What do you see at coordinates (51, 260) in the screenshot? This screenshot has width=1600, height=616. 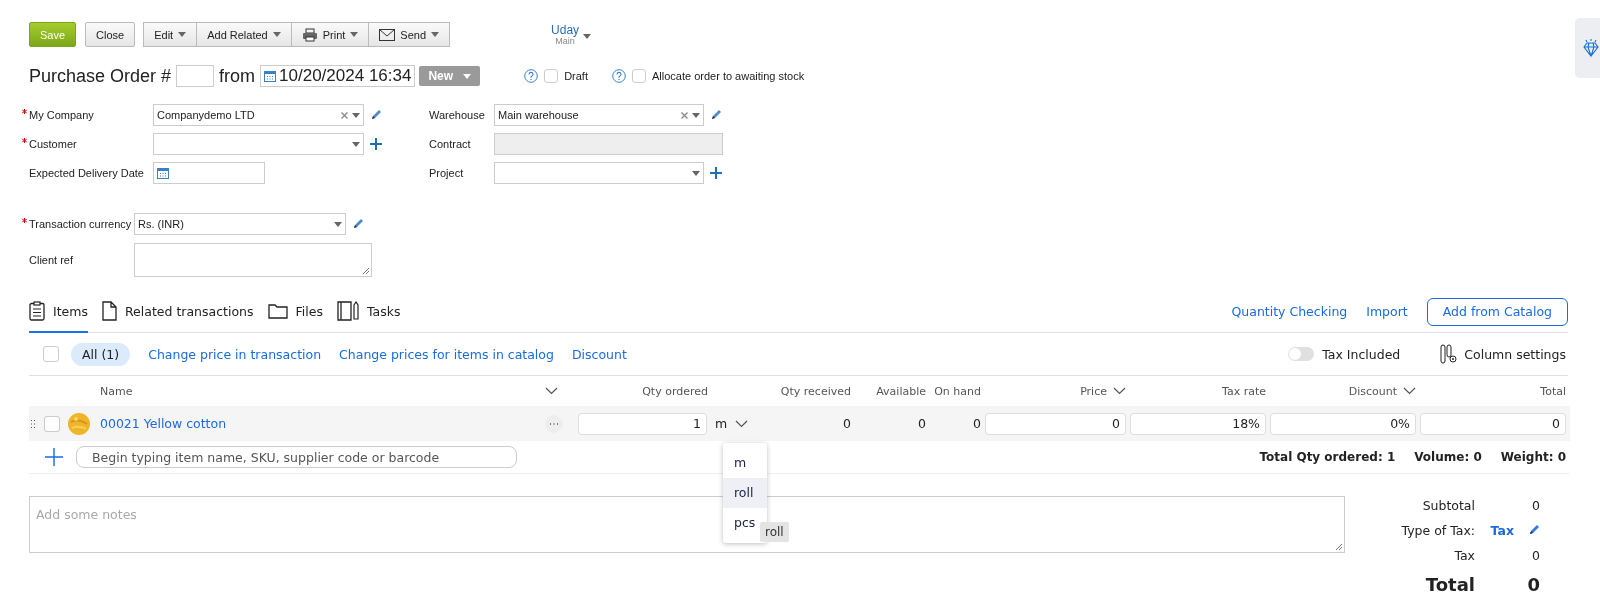 I see `field-label: Client ref` at bounding box center [51, 260].